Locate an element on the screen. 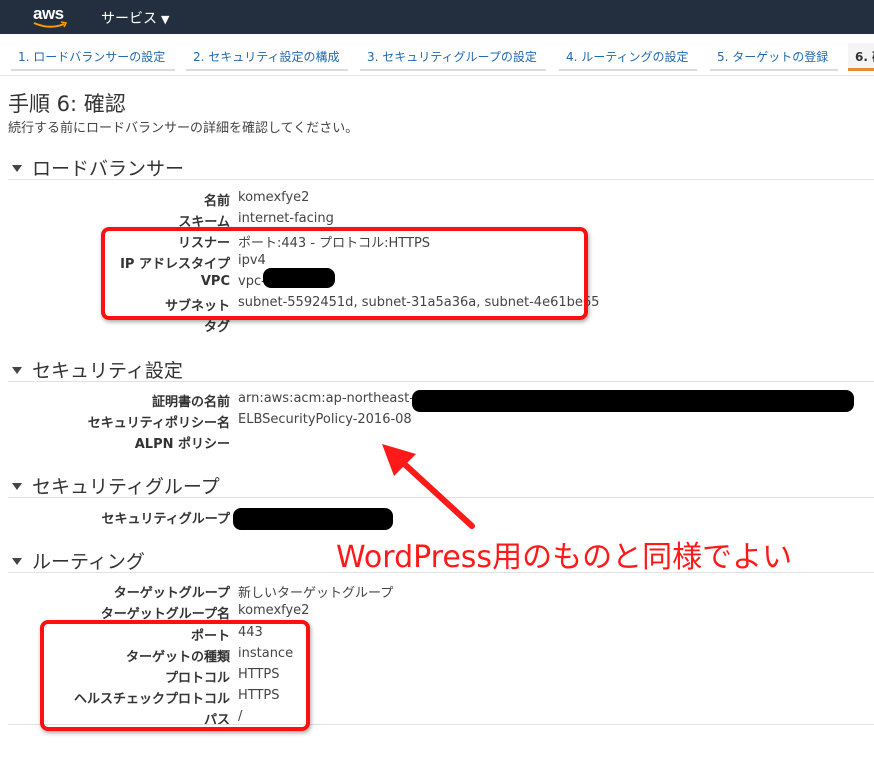  step-tab-1: 1. ロードバランサーの設定 is located at coordinates (93, 57).